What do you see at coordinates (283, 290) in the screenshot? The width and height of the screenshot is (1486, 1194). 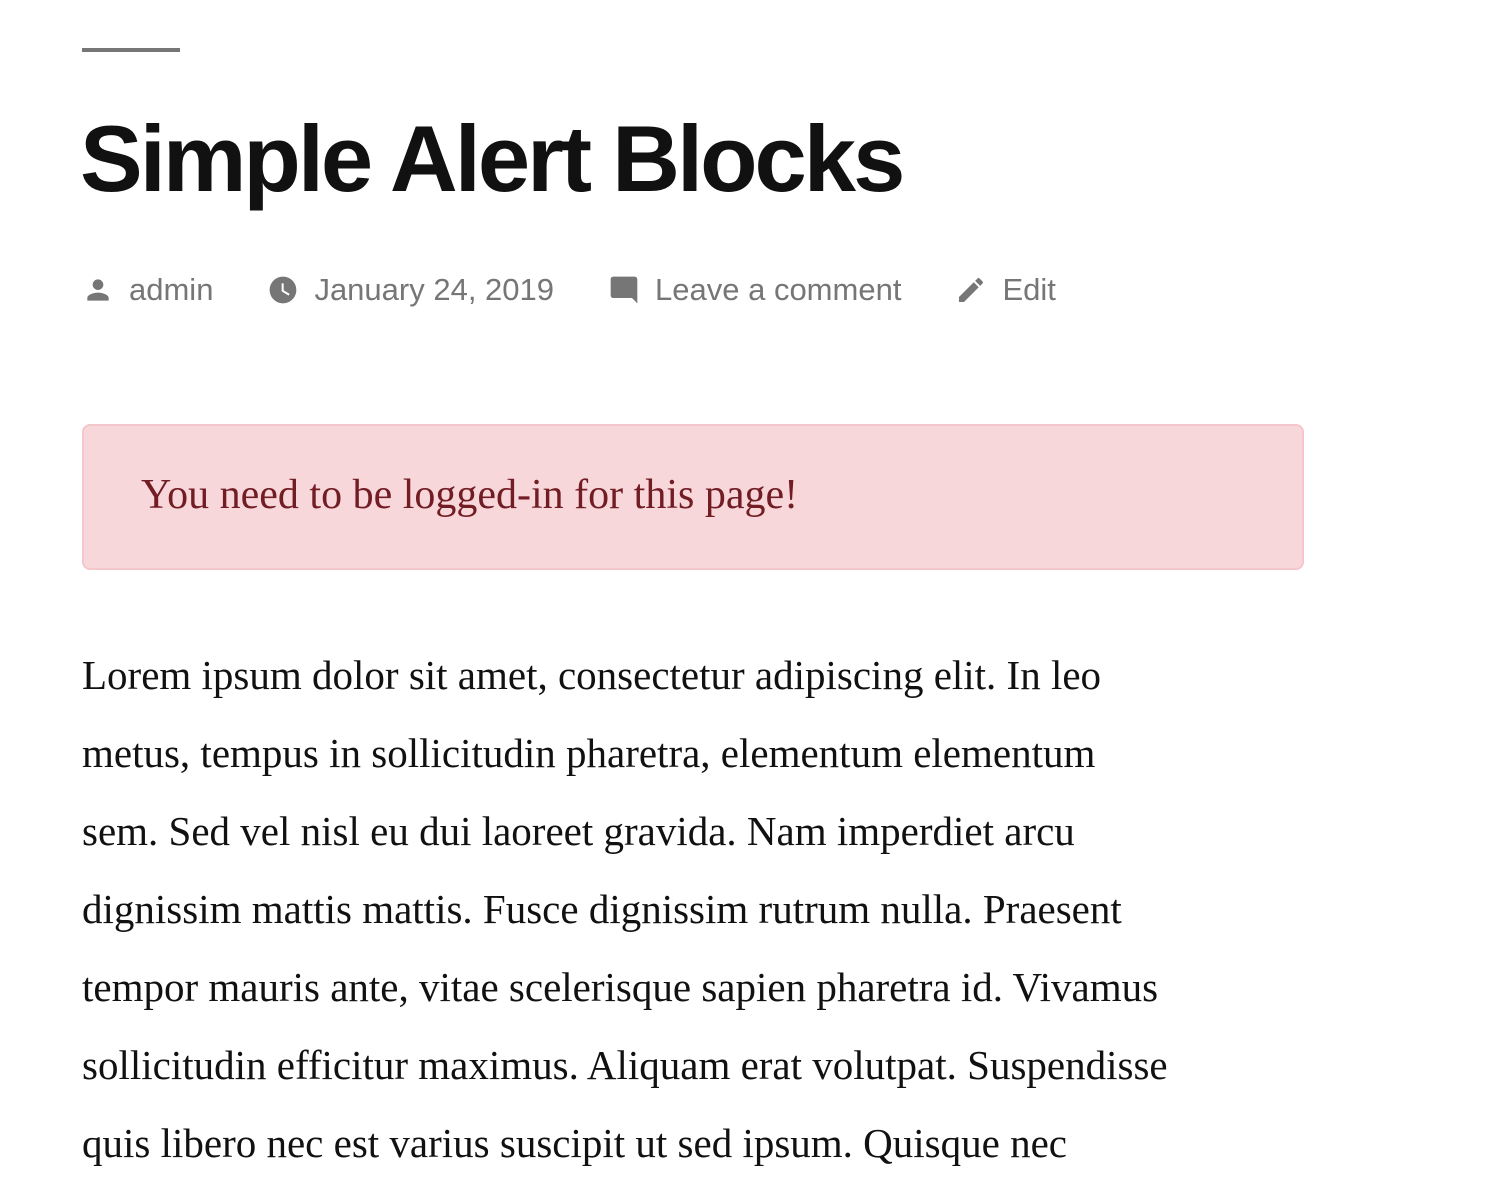 I see `clock-icon` at bounding box center [283, 290].